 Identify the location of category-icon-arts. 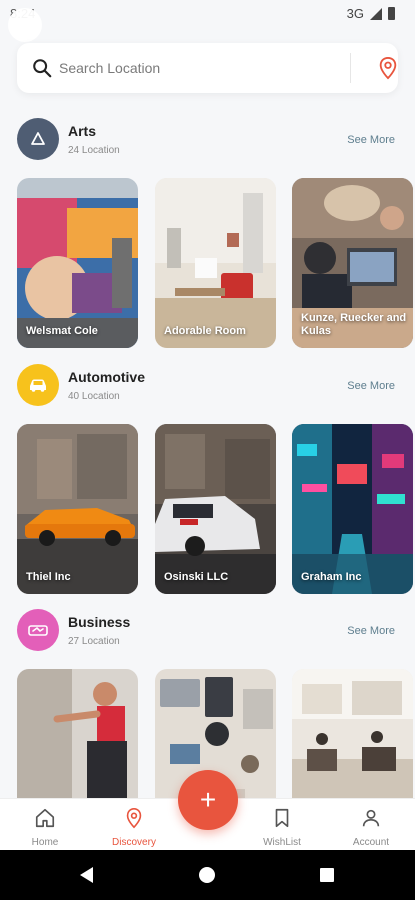
(38, 139).